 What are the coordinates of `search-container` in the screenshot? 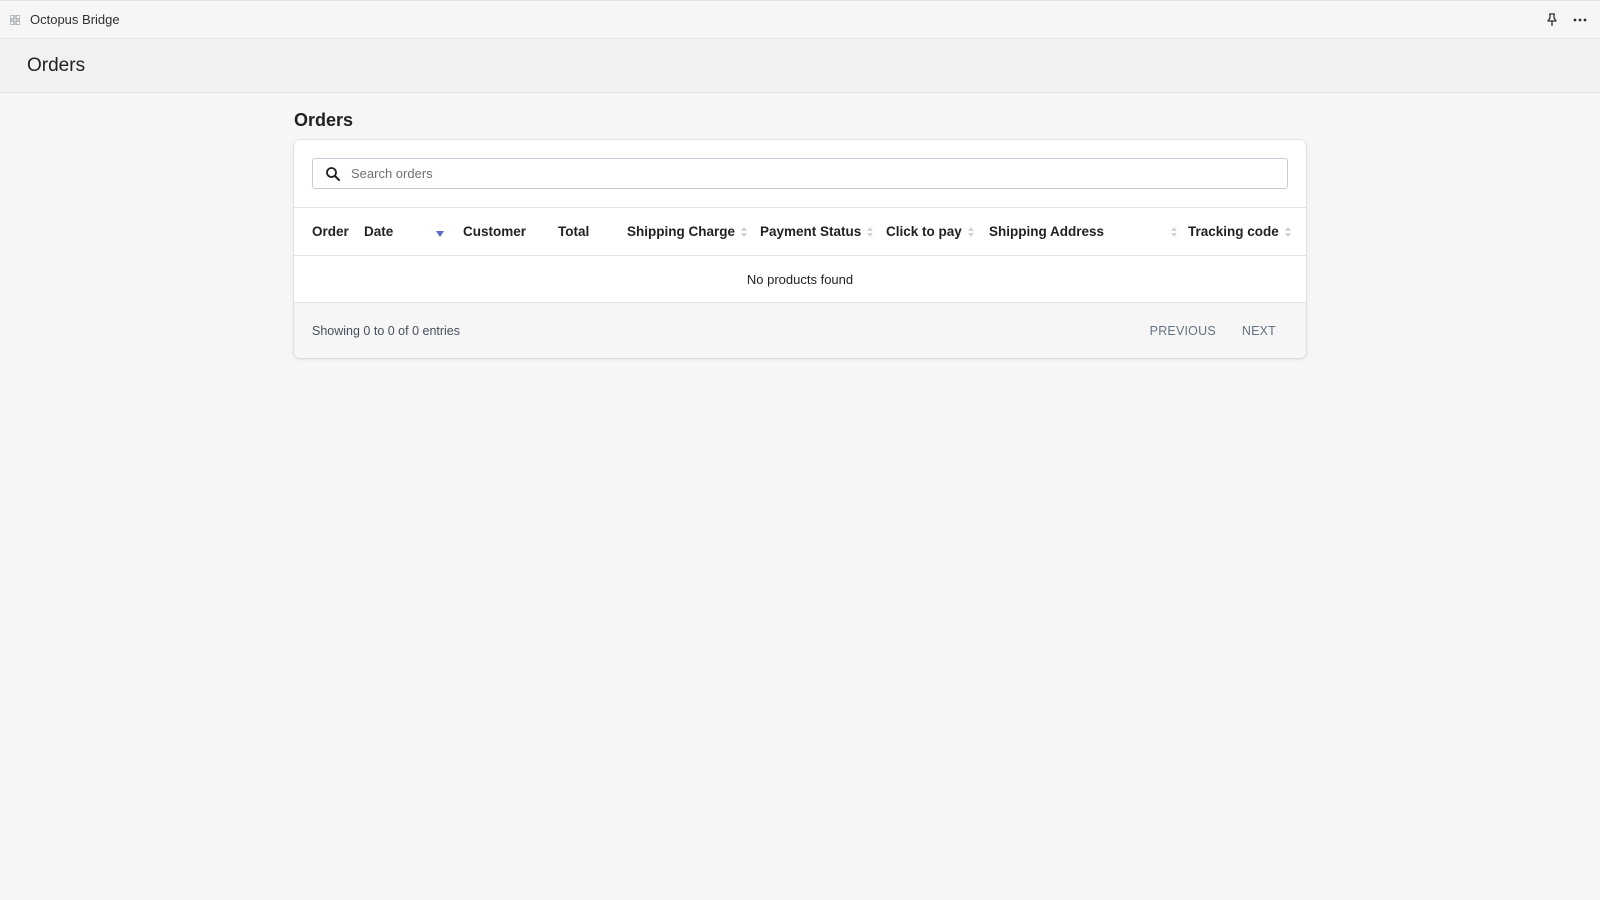 It's located at (800, 173).